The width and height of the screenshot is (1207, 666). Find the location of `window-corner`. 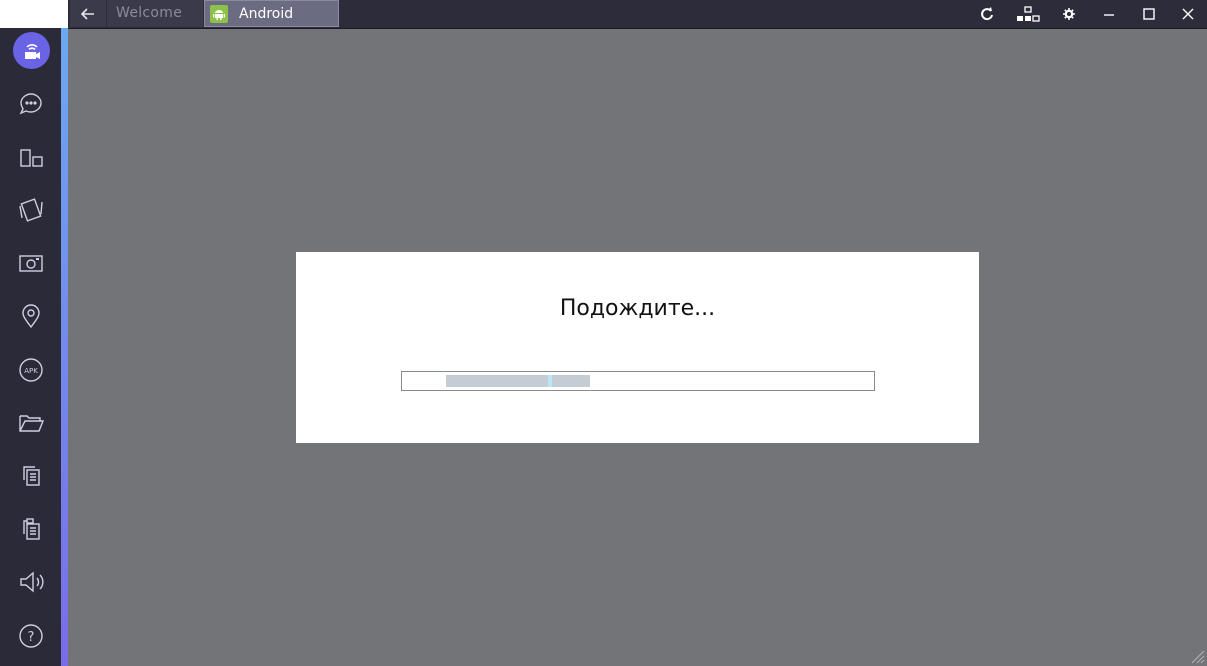

window-corner is located at coordinates (34, 14).